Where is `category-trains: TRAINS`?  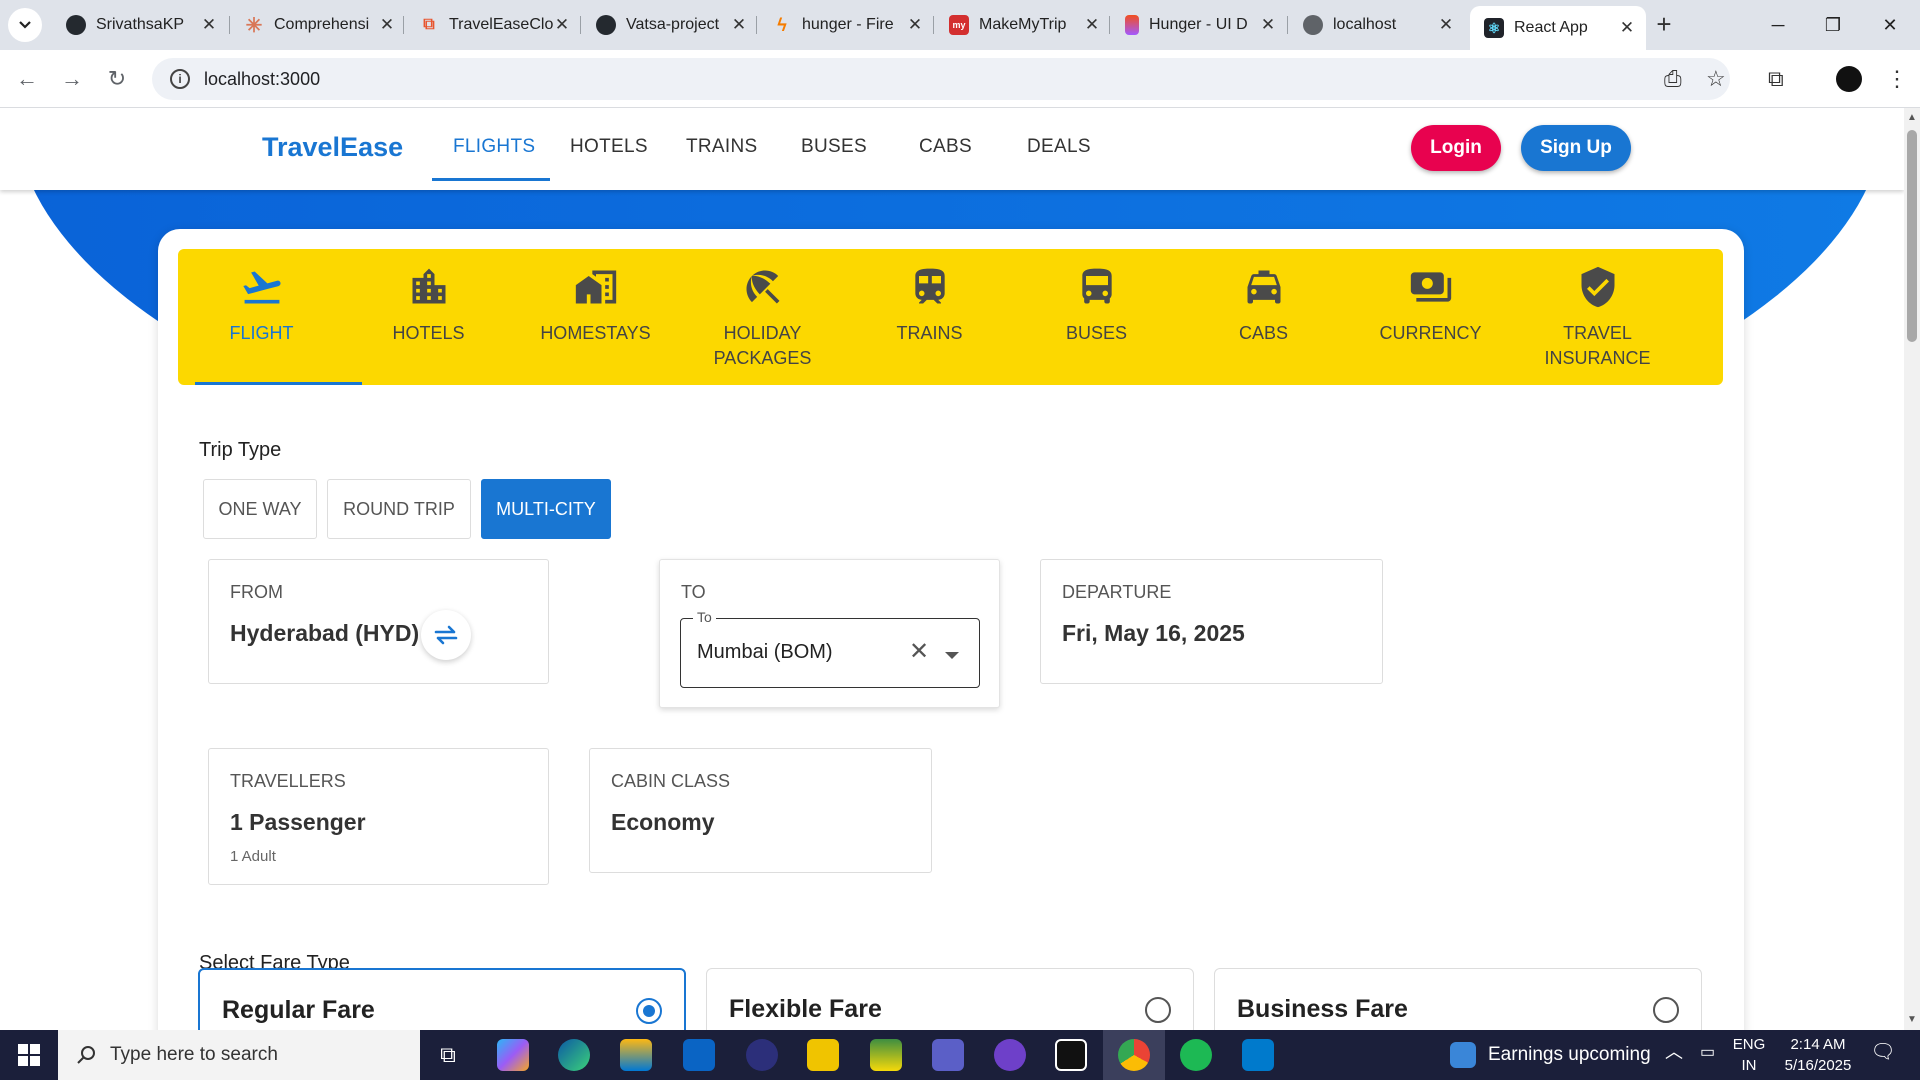
category-trains: TRAINS is located at coordinates (929, 317).